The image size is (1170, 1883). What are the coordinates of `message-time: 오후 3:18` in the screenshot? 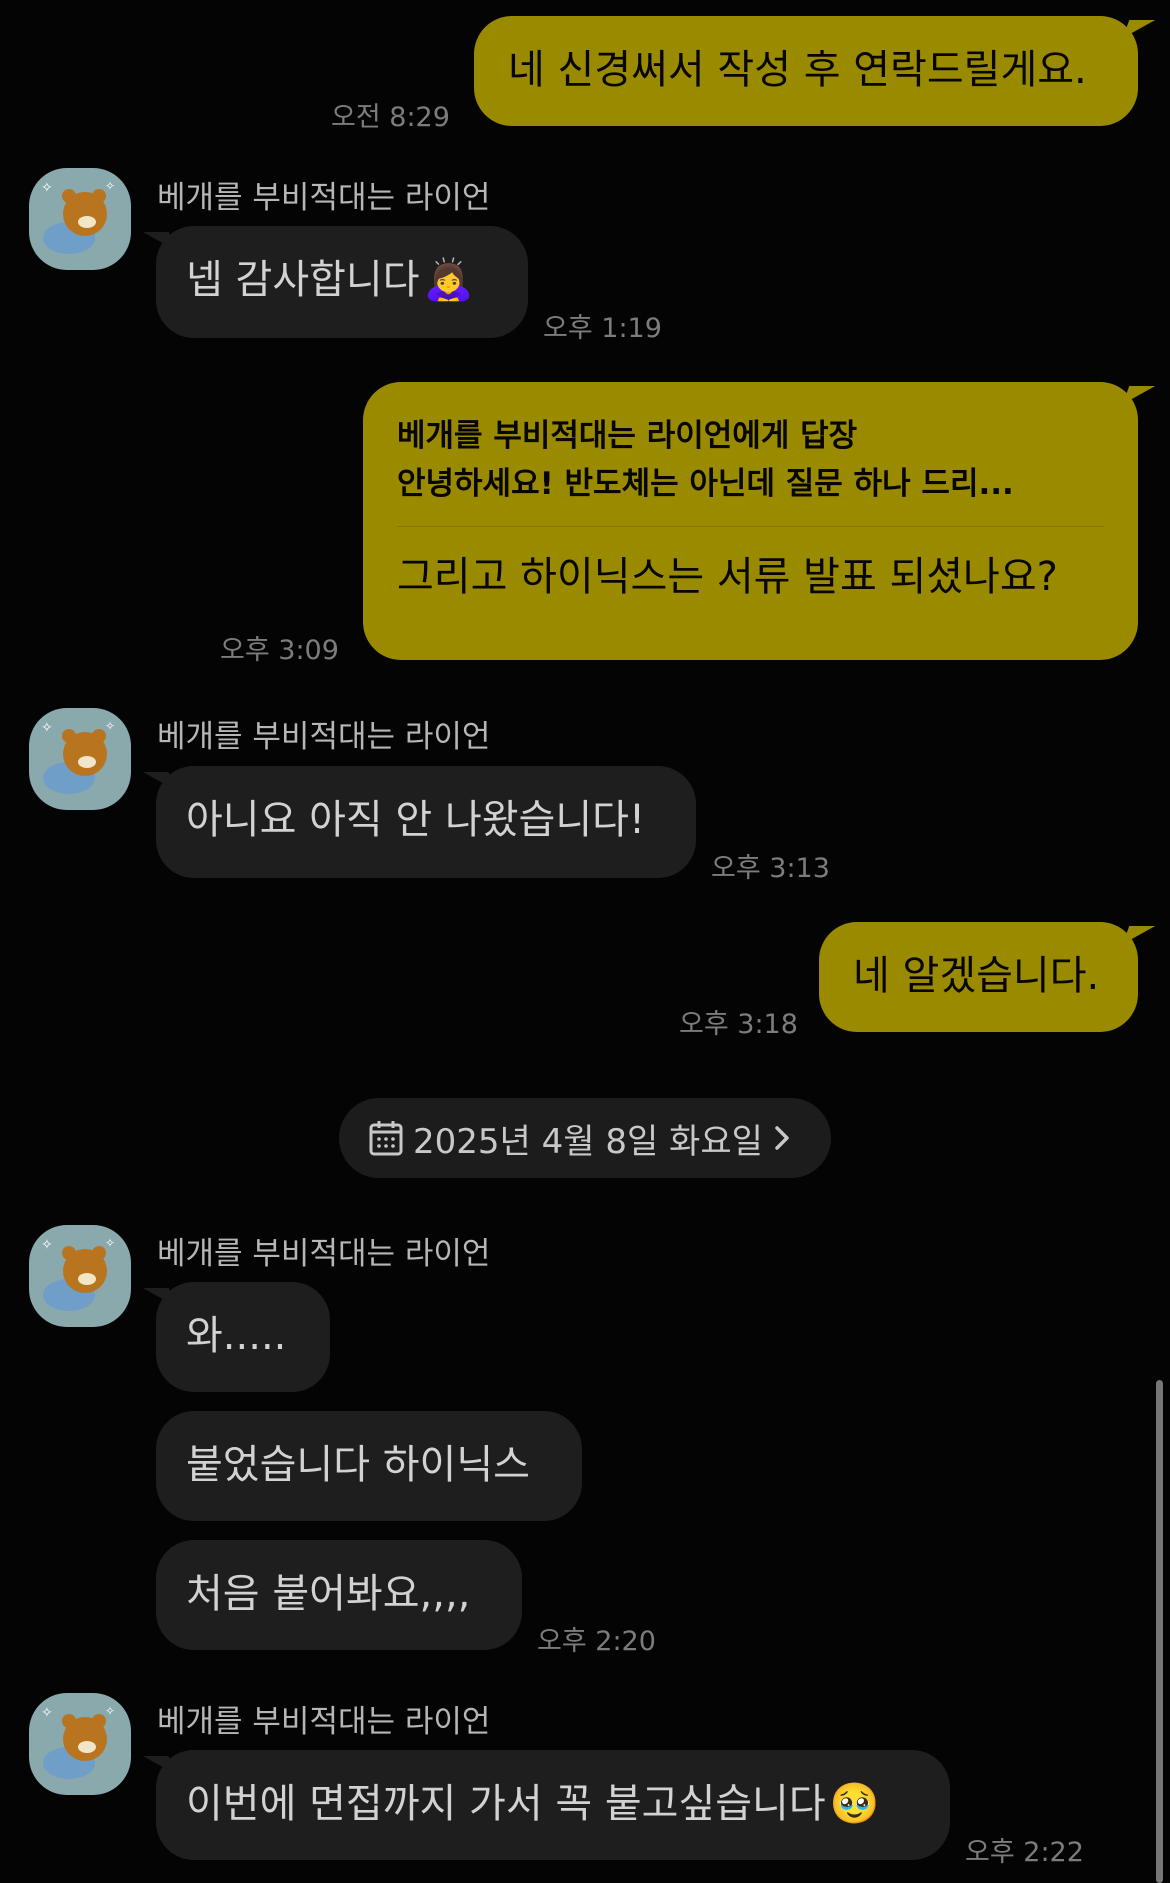 It's located at (738, 1024).